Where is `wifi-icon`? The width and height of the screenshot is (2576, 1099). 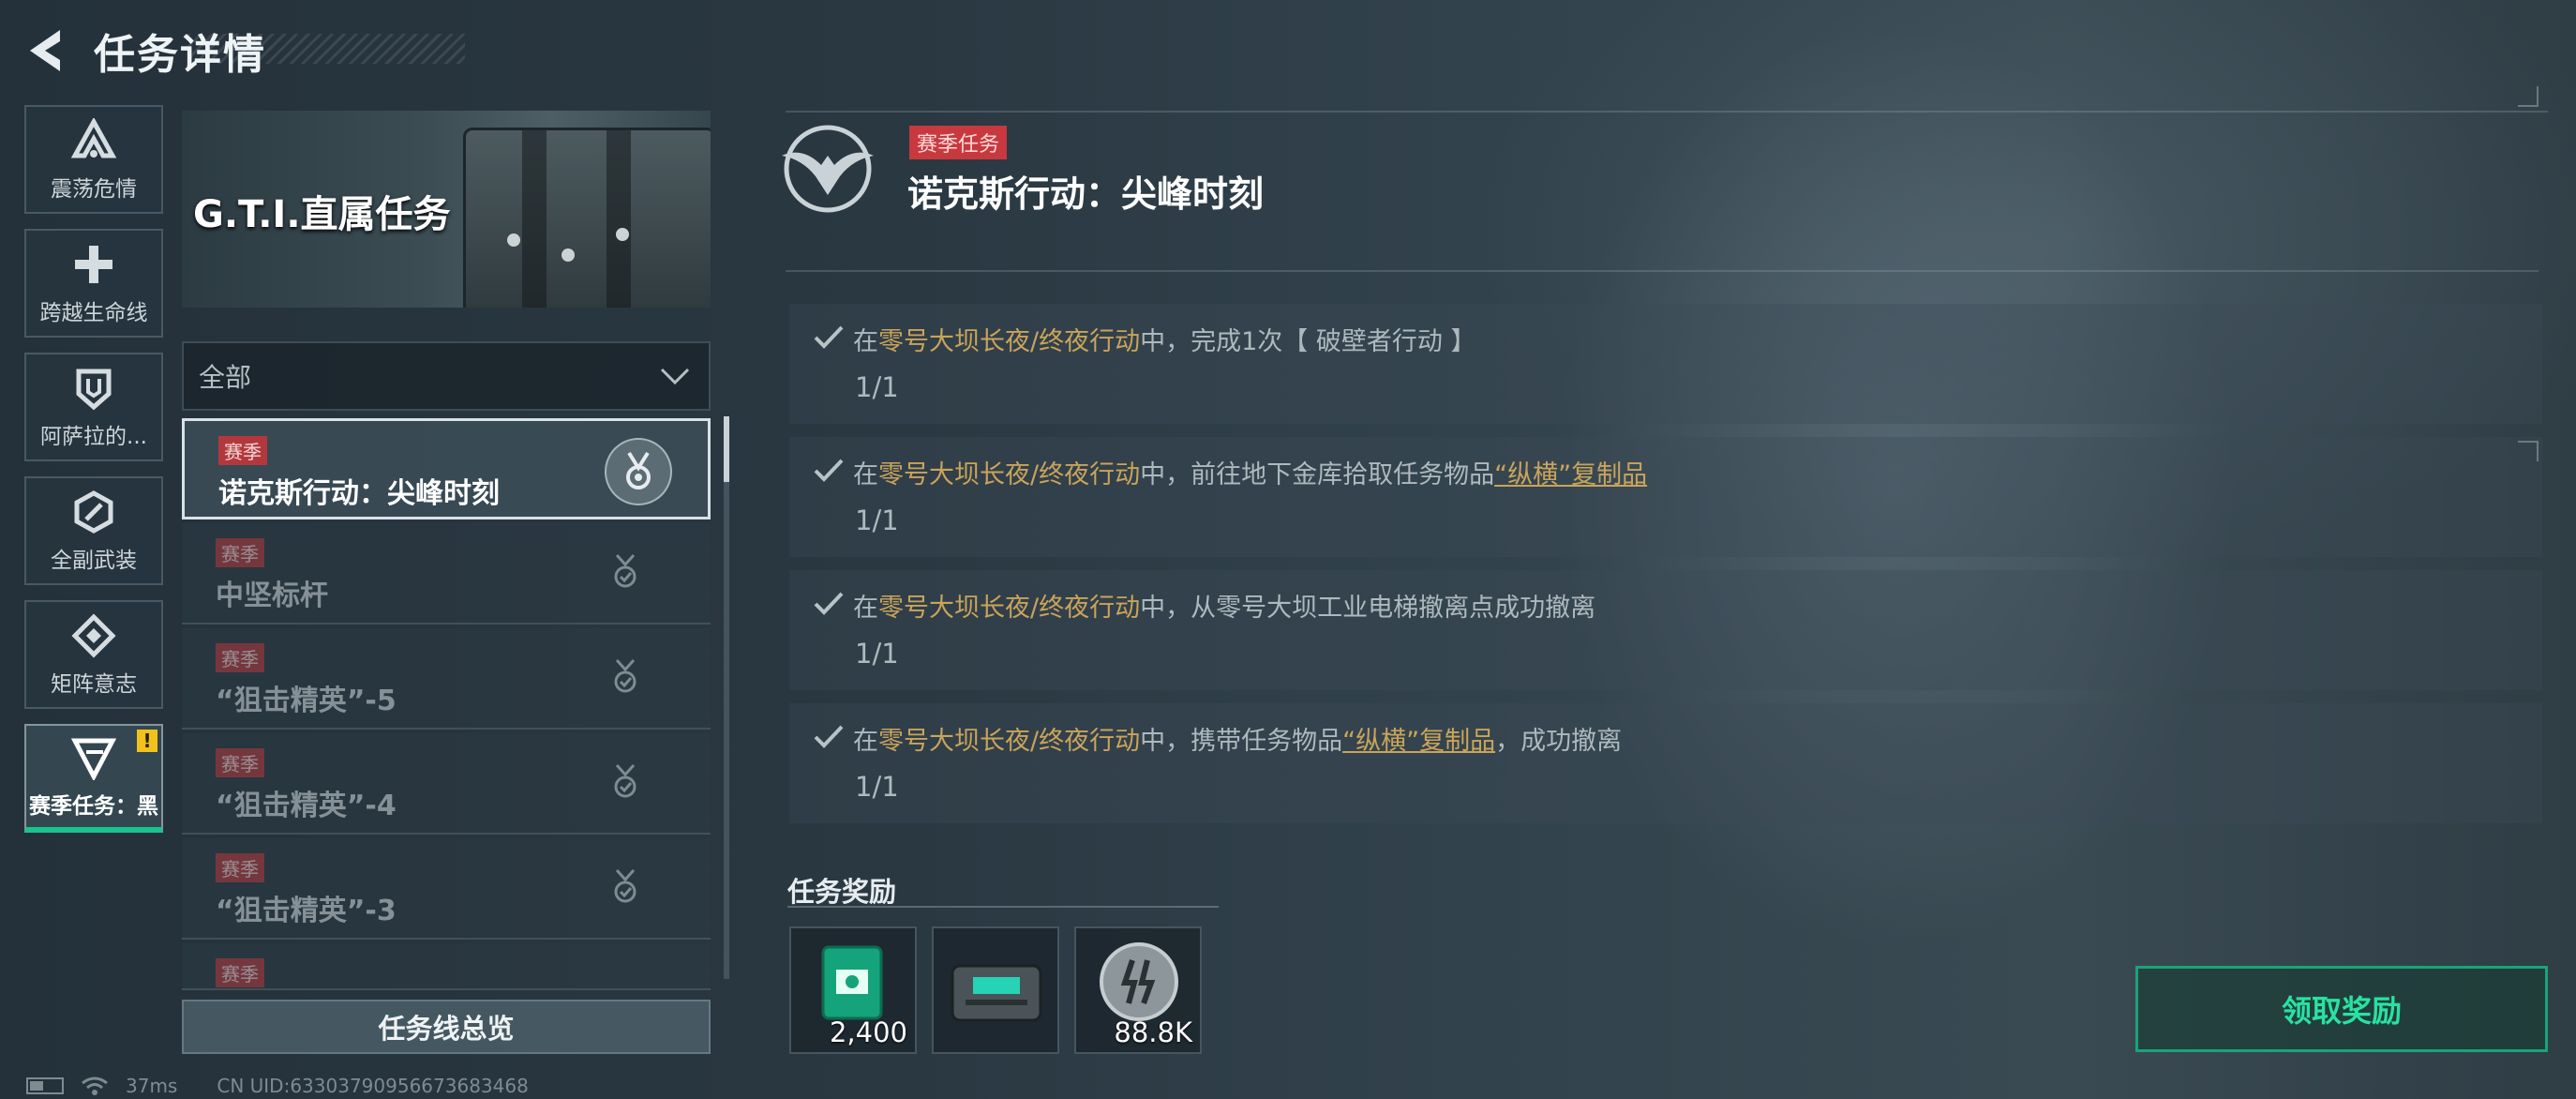 wifi-icon is located at coordinates (95, 1085).